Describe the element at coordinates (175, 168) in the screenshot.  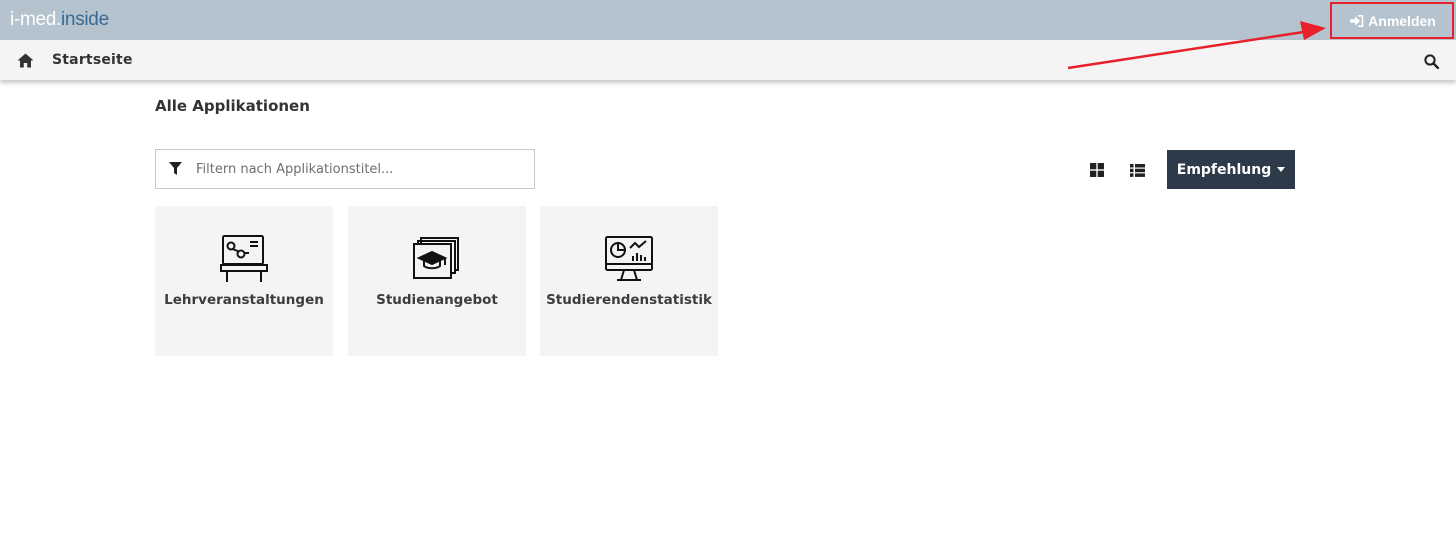
I see `filter-icon` at that location.